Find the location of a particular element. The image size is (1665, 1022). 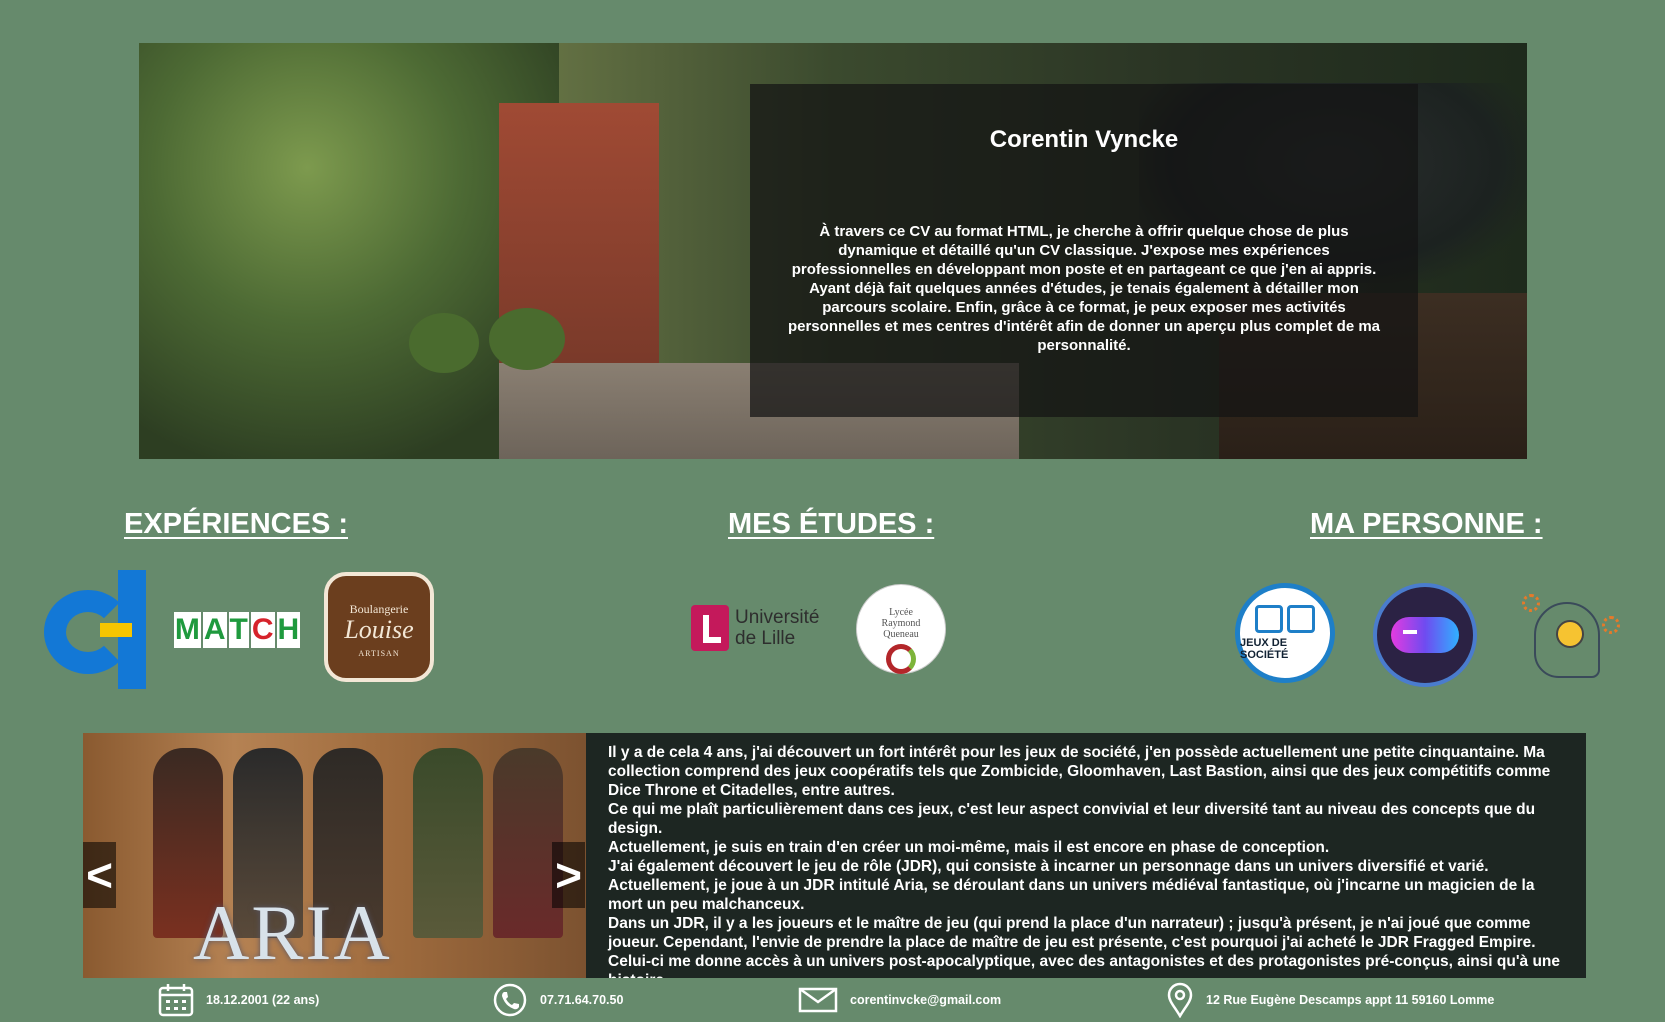

louise-bottom-text: ARTISAN is located at coordinates (379, 653).